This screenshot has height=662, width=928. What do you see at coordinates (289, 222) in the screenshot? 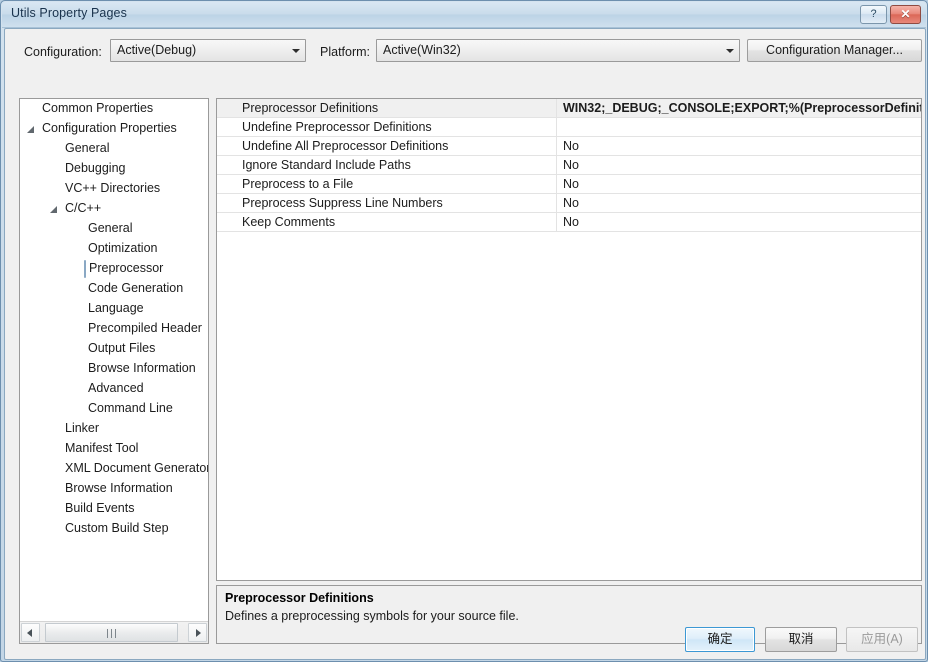
I see `property-name: Keep Comments` at bounding box center [289, 222].